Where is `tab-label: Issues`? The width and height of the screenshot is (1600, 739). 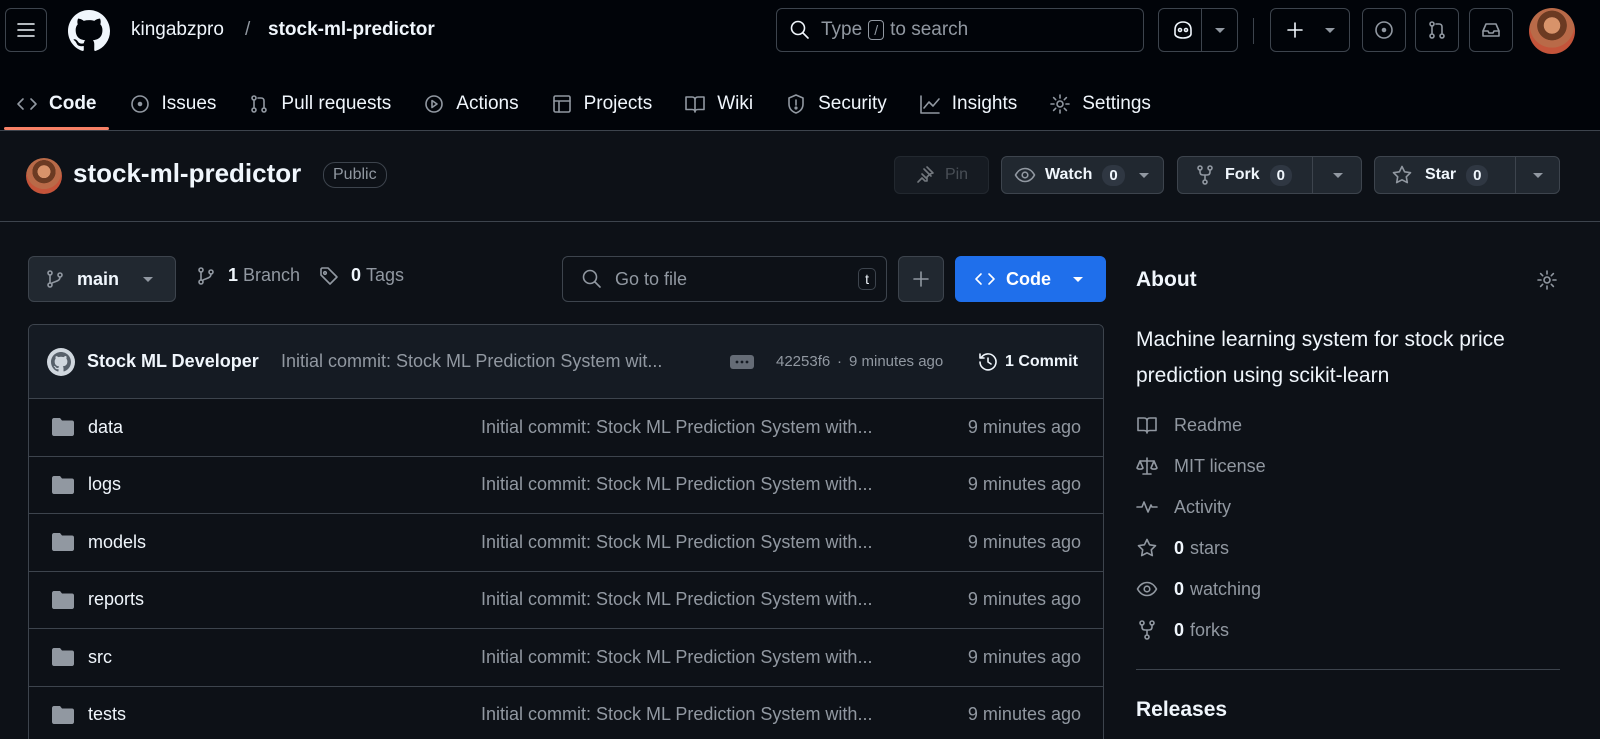
tab-label: Issues is located at coordinates (189, 103).